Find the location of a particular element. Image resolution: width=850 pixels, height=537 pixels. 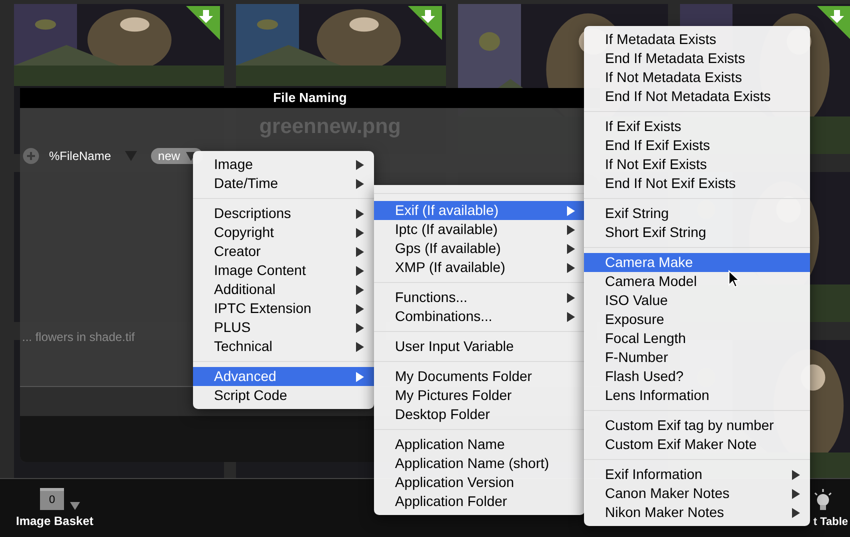

menu-item: Iptc (If available) is located at coordinates (479, 229).